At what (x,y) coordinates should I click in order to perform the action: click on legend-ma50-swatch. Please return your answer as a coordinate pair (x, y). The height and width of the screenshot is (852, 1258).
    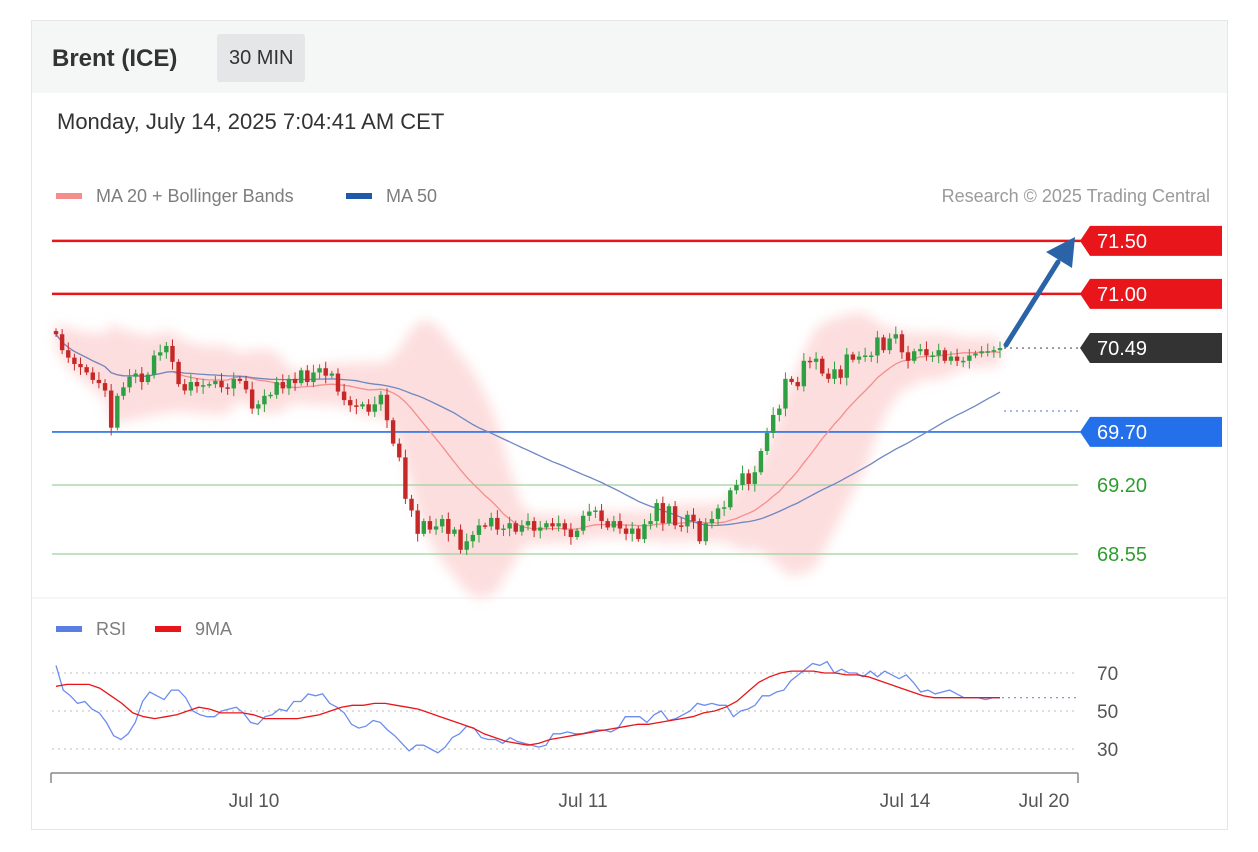
    Looking at the image, I should click on (359, 196).